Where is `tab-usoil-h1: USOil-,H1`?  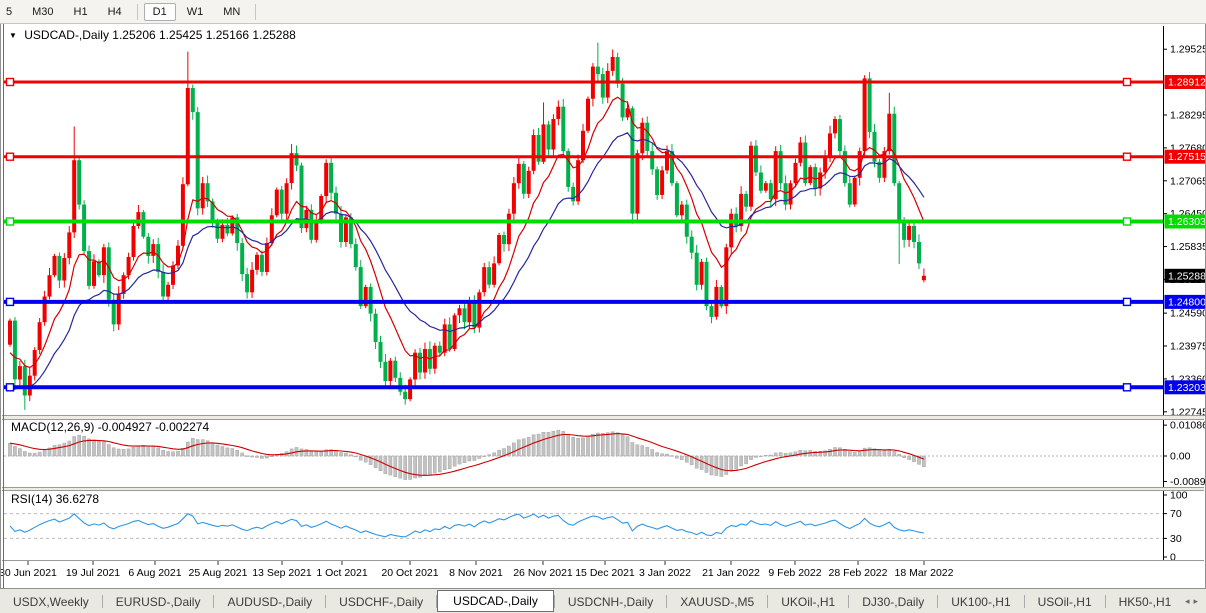
tab-usoil-h1: USOil-,H1 is located at coordinates (1065, 602).